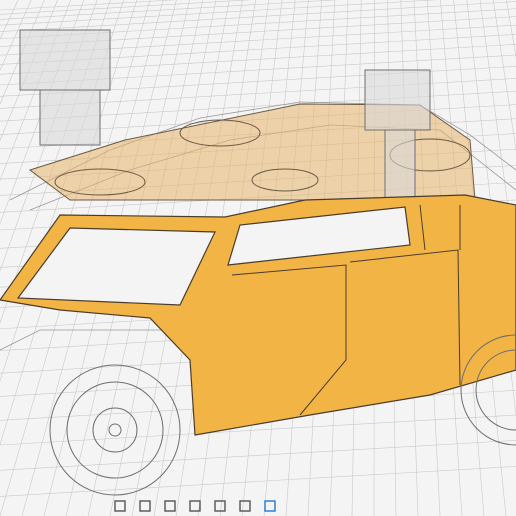 The height and width of the screenshot is (516, 516). I want to click on display-mode-button, so click(220, 506).